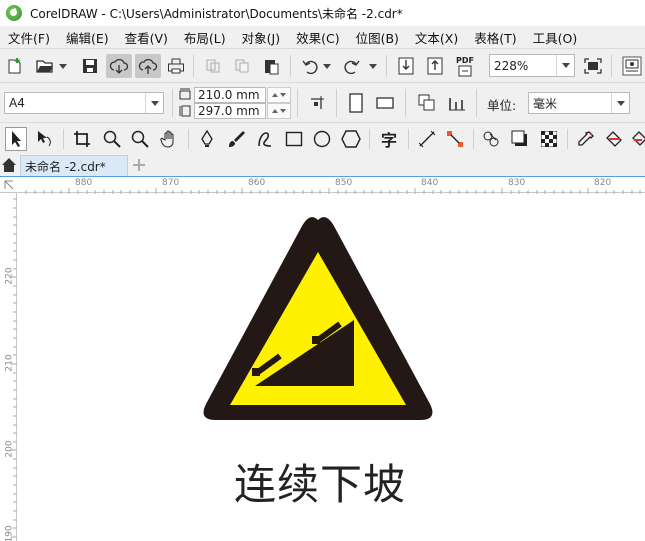  What do you see at coordinates (385, 103) in the screenshot?
I see `landscape-orientation-icon` at bounding box center [385, 103].